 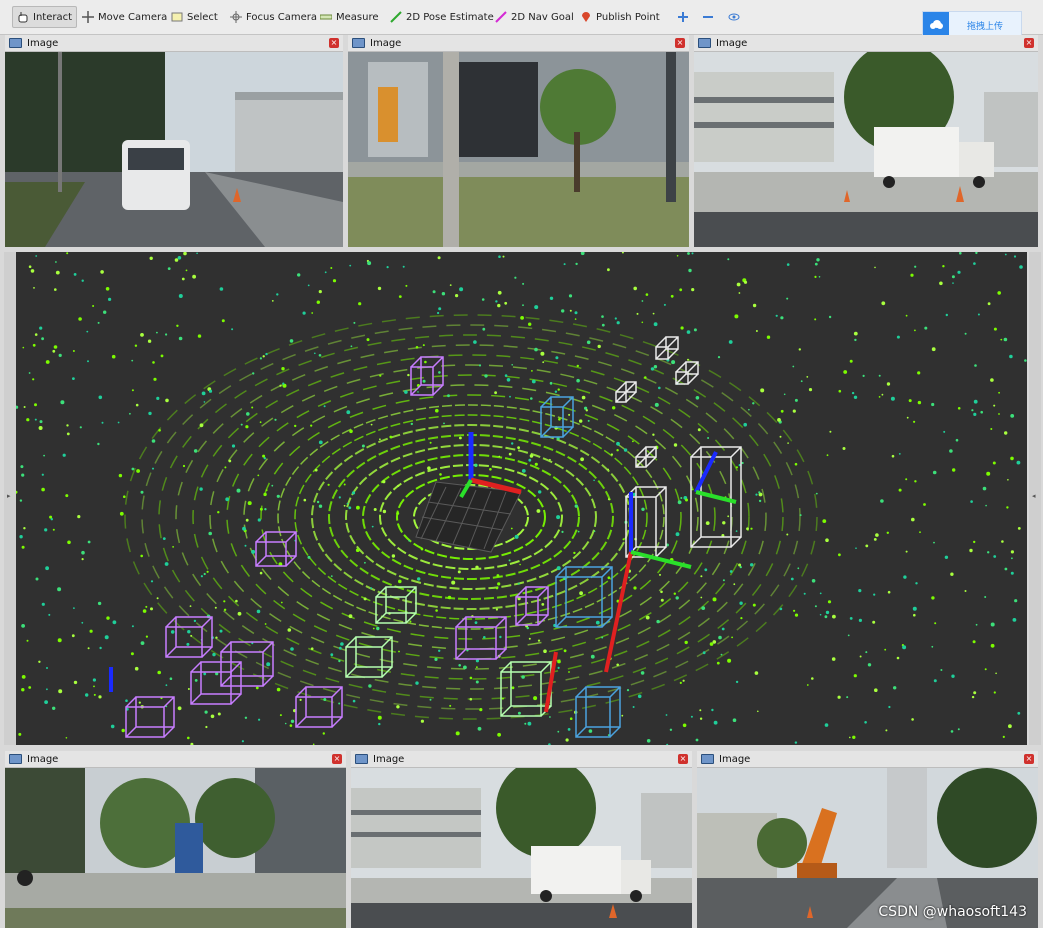 I want to click on collapse-arrow-icon: ◂, so click(x=1034, y=496).